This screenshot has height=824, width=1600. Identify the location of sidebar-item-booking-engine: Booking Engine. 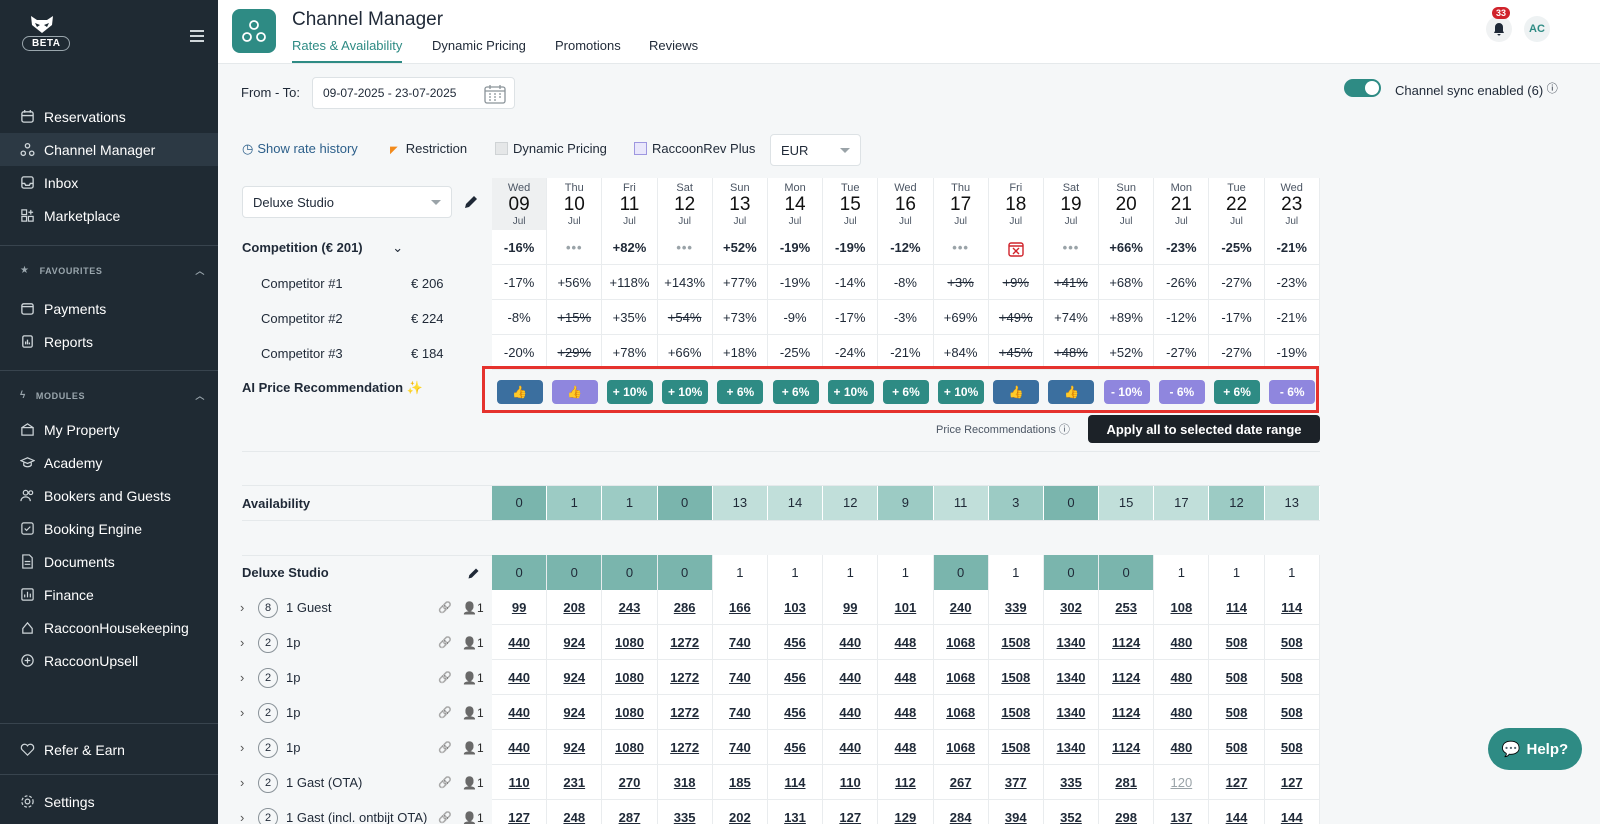
(109, 528).